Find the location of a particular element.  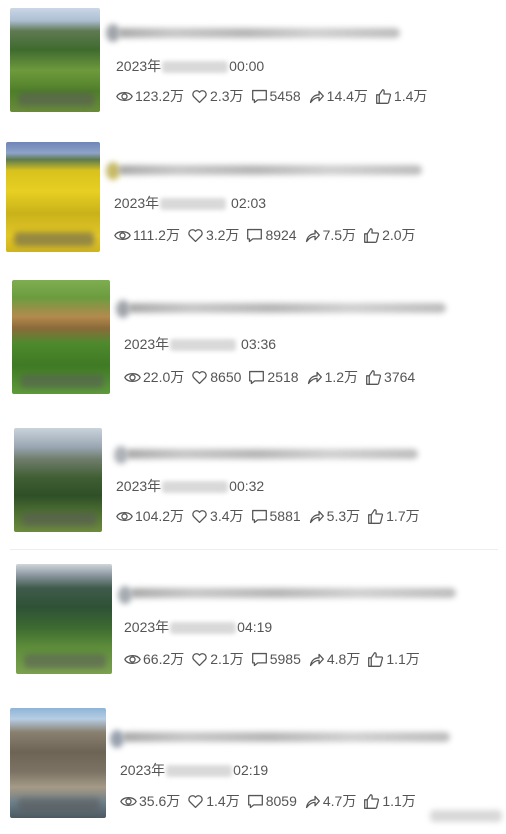

upvotes-count: 1.1万 is located at coordinates (399, 801).